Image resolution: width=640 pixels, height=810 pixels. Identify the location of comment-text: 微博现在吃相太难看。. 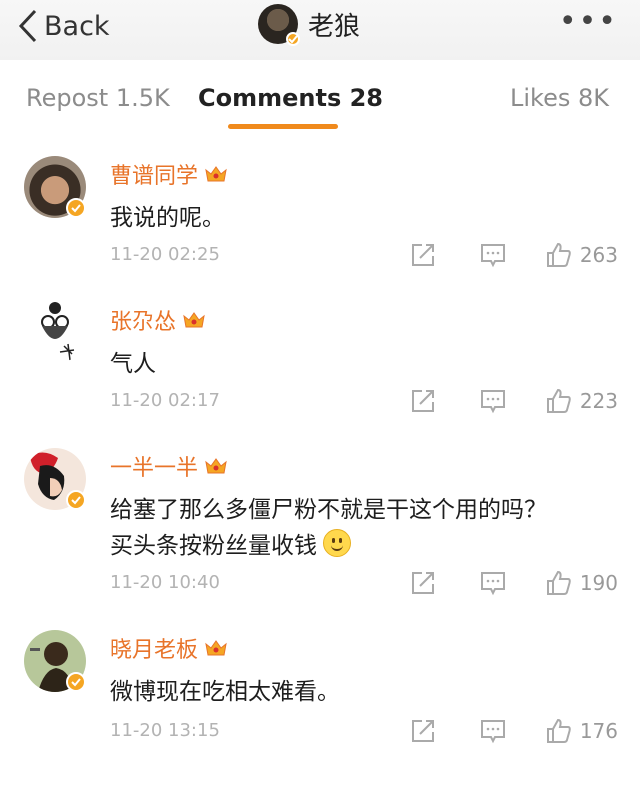
(225, 692).